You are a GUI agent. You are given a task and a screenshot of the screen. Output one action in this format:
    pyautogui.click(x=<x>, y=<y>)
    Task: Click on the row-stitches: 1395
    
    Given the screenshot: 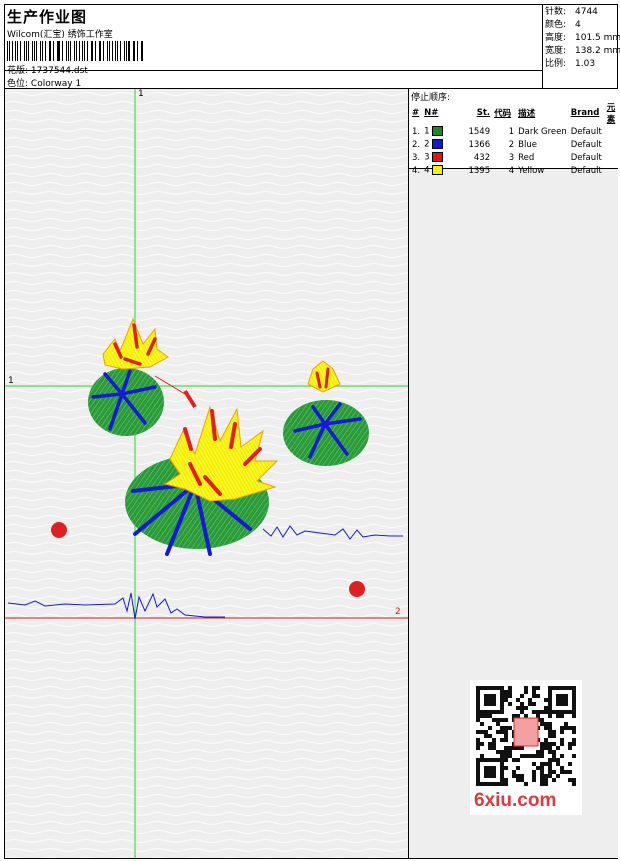 What is the action you would take?
    pyautogui.click(x=479, y=170)
    